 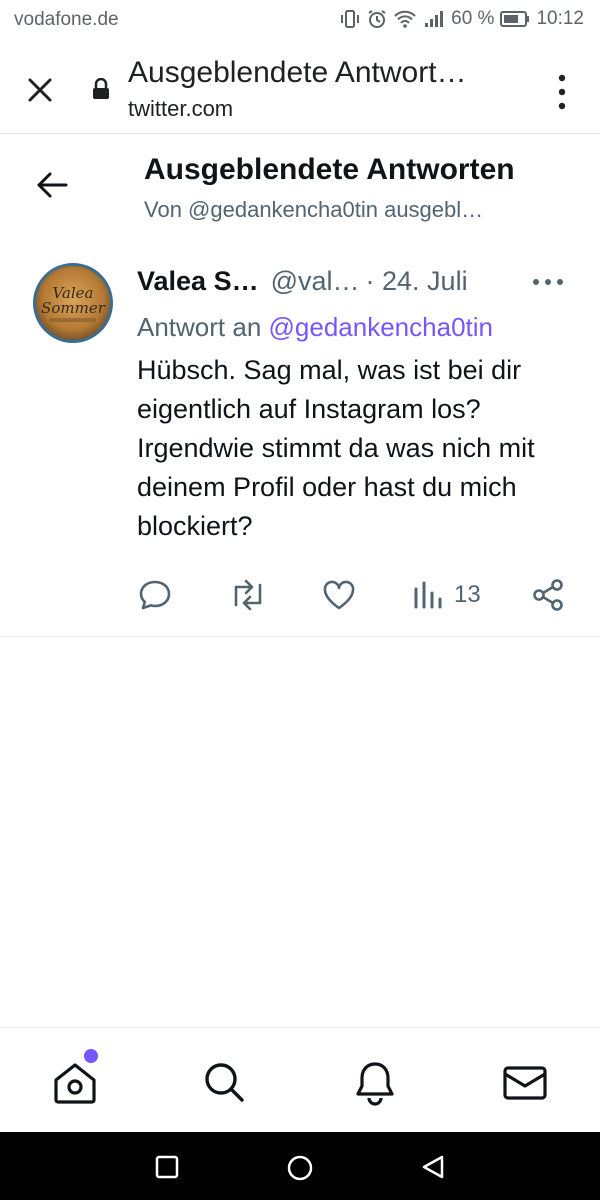 I want to click on home-icon, so click(x=75, y=1083).